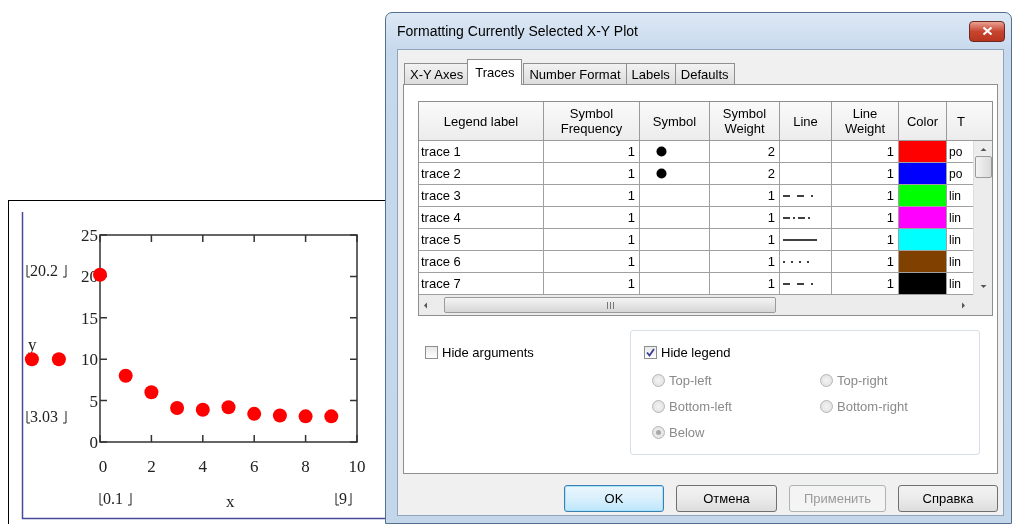  What do you see at coordinates (696, 352) in the screenshot?
I see `checkbox-label: Hide legend` at bounding box center [696, 352].